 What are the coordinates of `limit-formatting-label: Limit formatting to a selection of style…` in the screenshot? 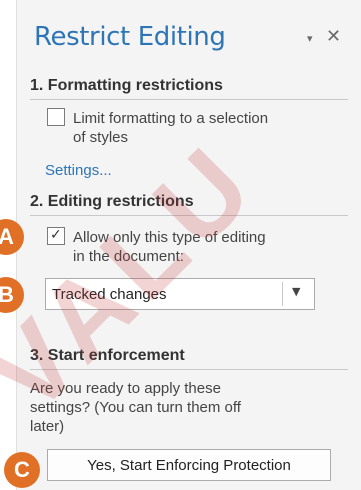 It's located at (170, 128).